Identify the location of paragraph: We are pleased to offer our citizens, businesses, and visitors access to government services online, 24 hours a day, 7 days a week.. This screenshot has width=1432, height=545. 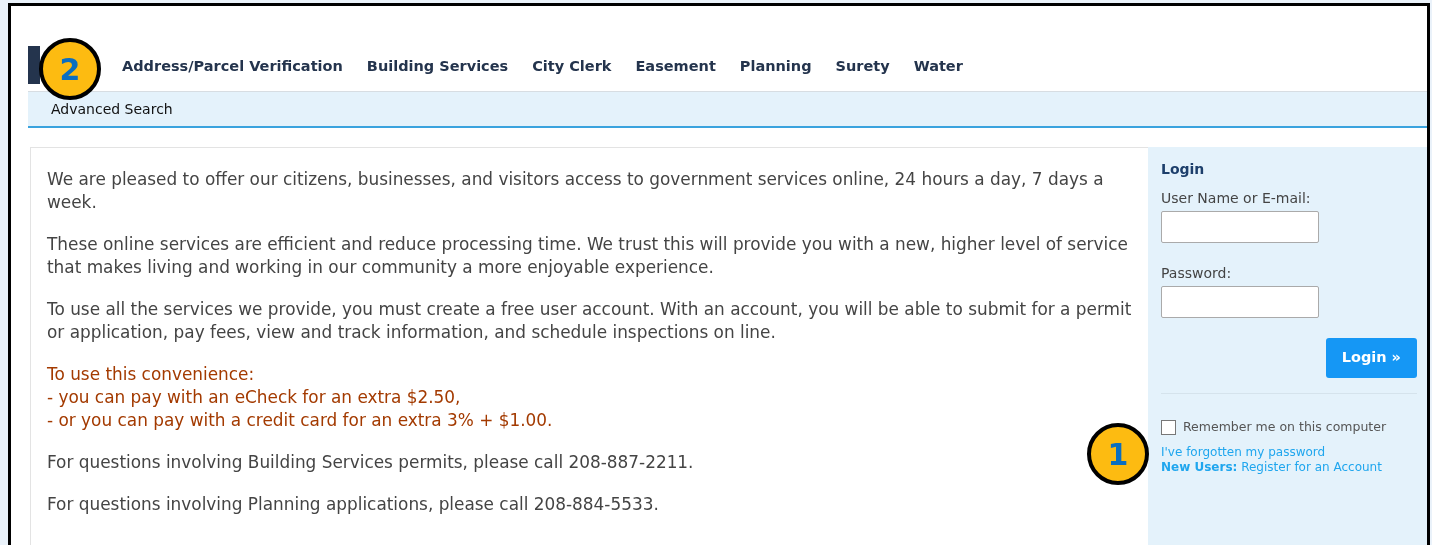
(576, 191).